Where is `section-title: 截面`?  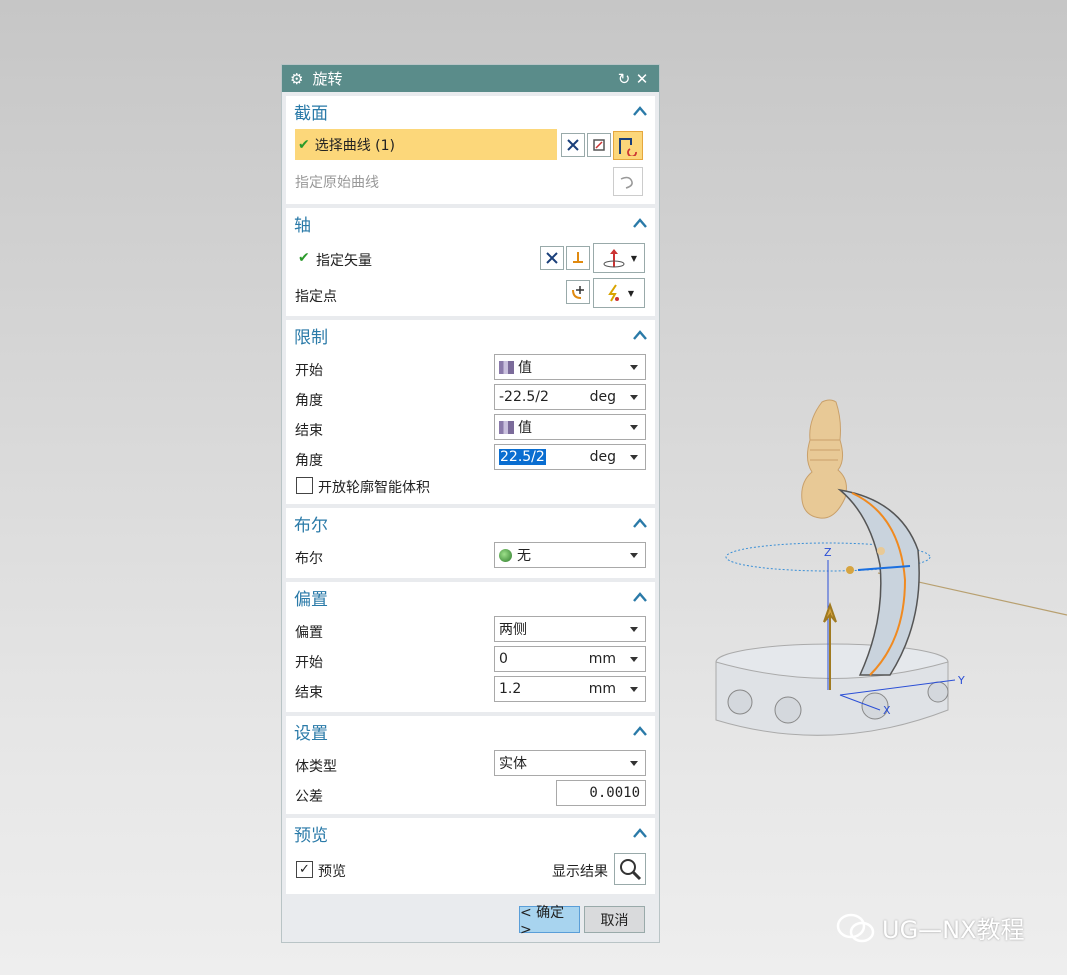
section-title: 截面 is located at coordinates (311, 113).